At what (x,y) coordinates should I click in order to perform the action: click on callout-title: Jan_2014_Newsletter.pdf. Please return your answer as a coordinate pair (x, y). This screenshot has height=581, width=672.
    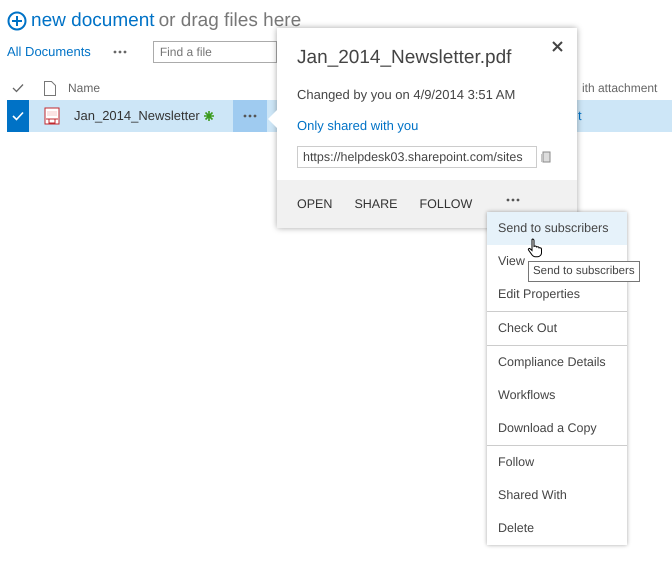
    Looking at the image, I should click on (404, 58).